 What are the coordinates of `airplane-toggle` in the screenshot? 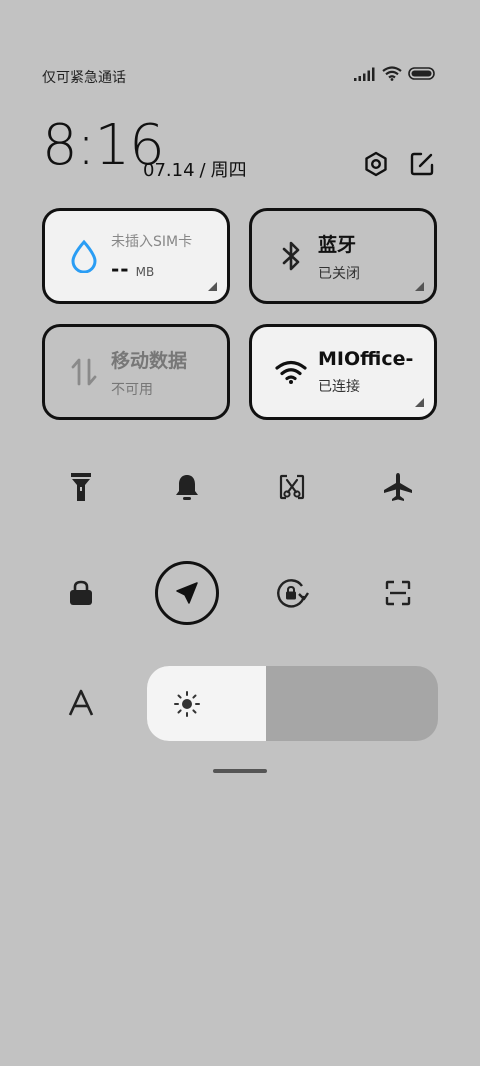 It's located at (398, 487).